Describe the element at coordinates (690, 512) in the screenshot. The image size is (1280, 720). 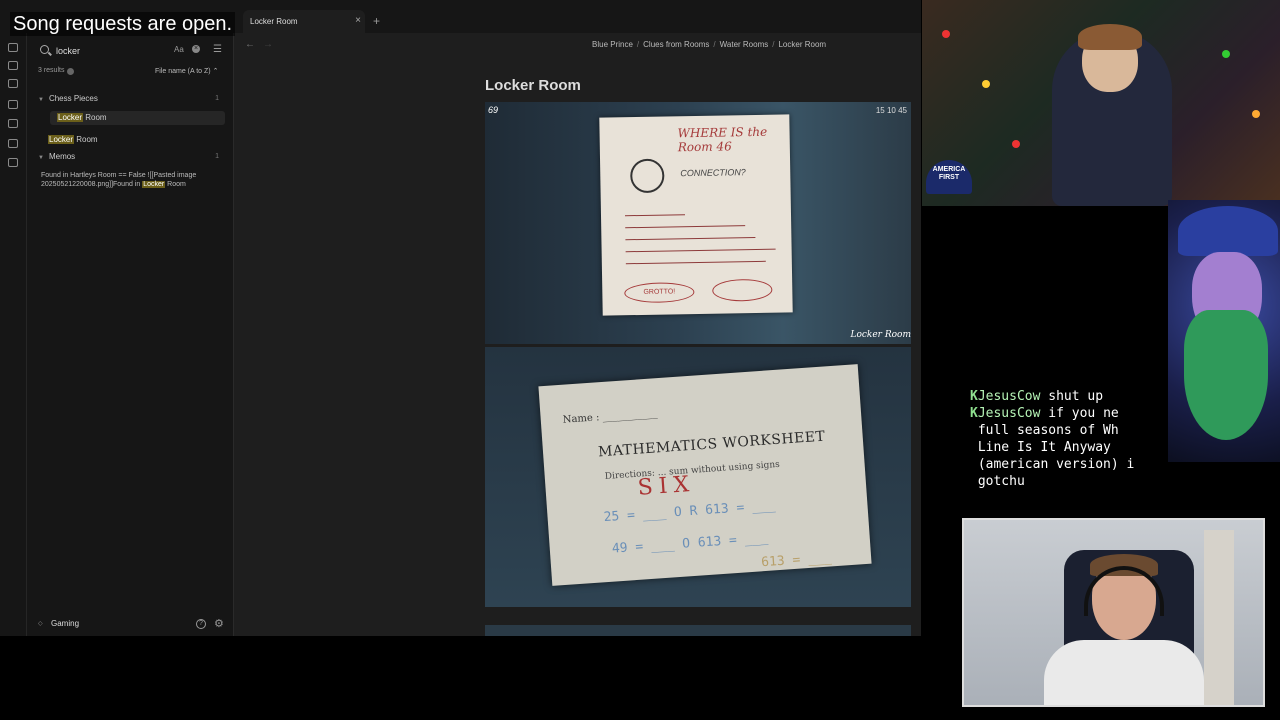
I see `worksheet-equation: 25 = ___ O R 613 = ___` at that location.